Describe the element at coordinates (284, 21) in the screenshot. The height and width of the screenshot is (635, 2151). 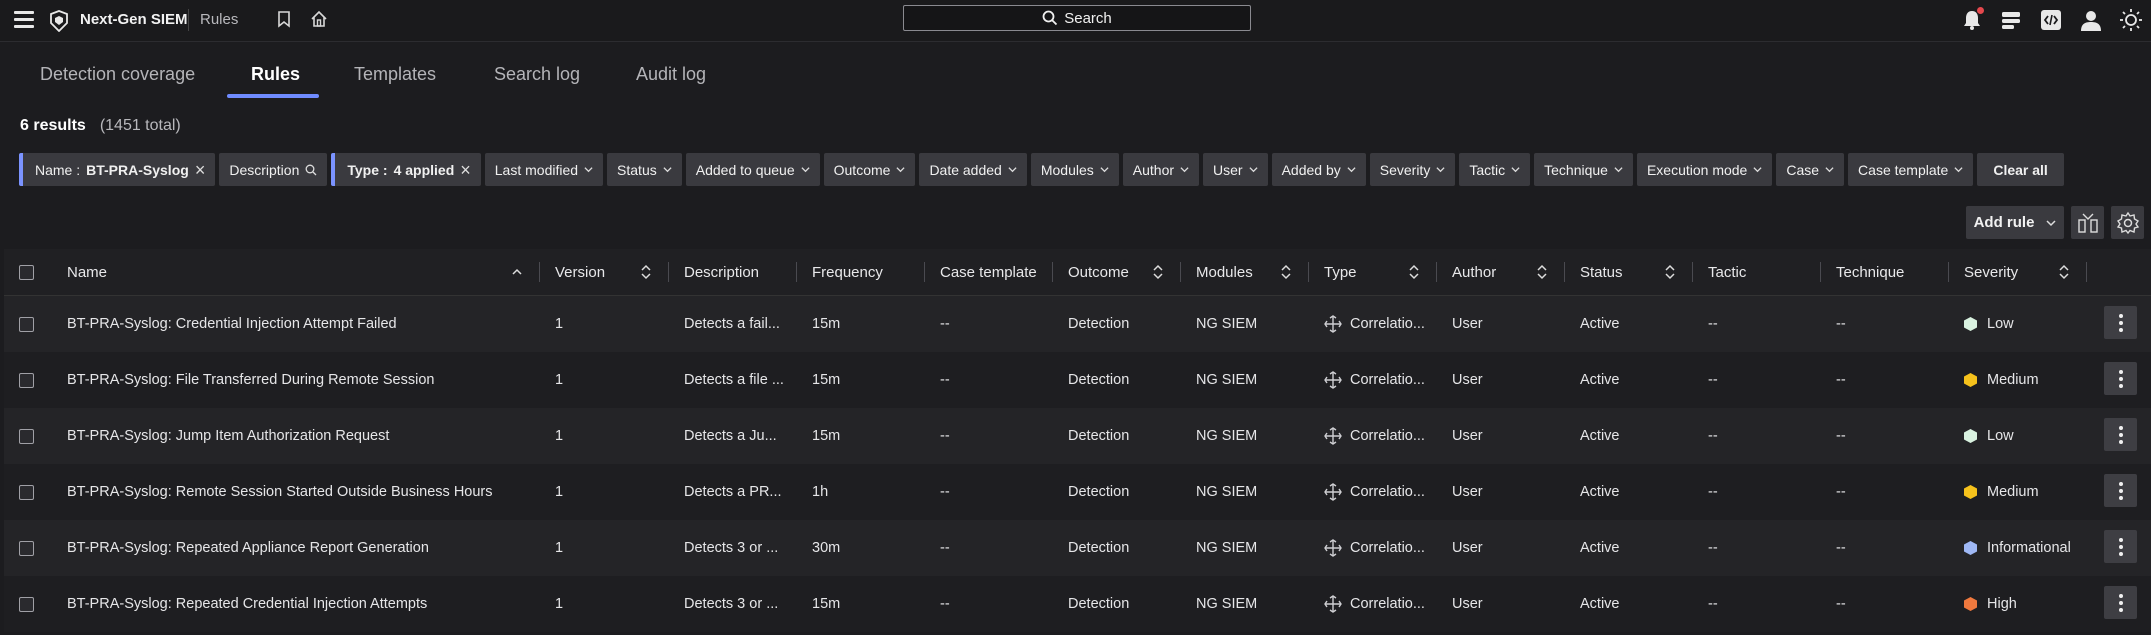
I see `bookmark-icon` at that location.